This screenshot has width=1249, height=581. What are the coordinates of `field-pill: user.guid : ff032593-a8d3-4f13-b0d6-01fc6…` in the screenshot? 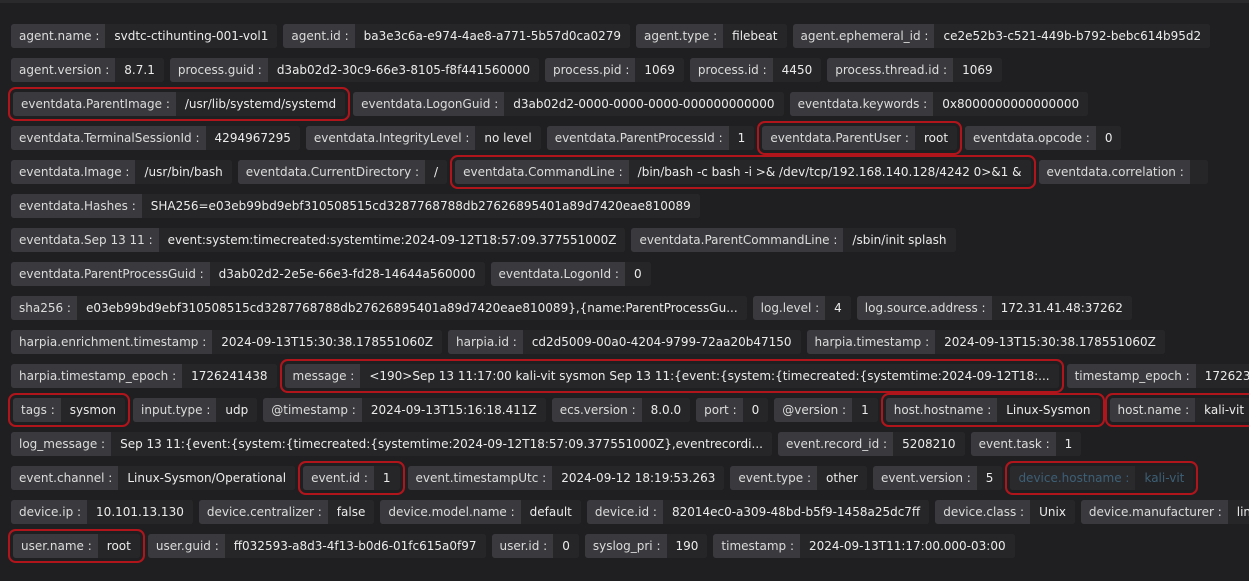 It's located at (316, 546).